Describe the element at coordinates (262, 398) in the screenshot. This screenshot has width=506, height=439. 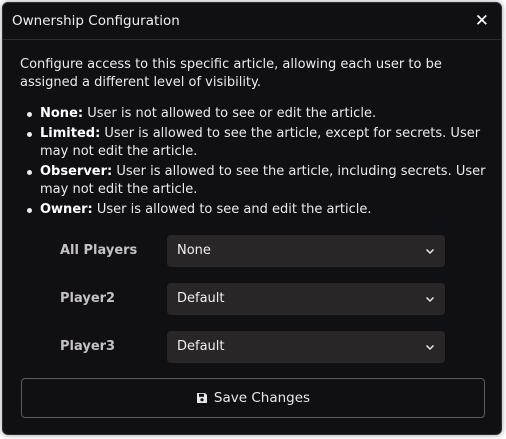
I see `save-button-label: Save Changes` at that location.